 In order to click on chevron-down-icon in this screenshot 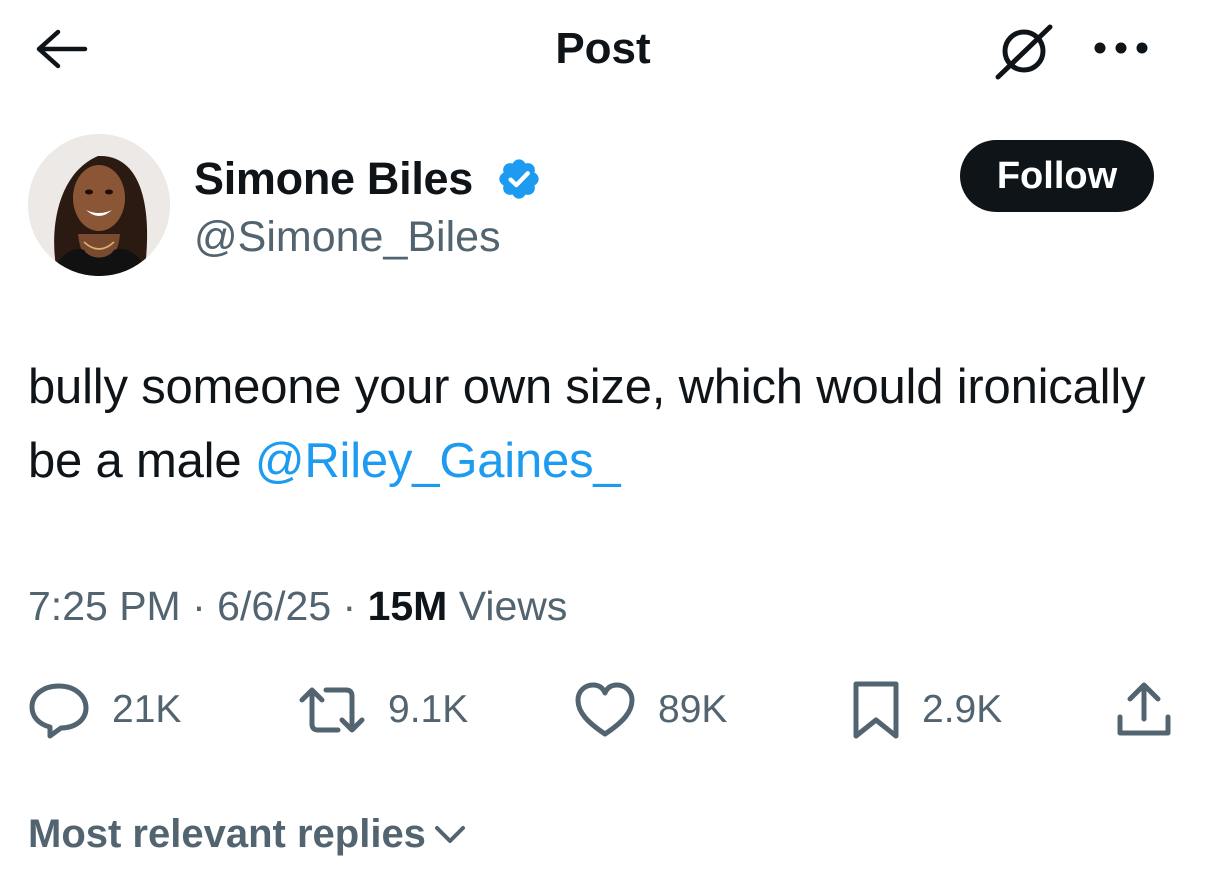, I will do `click(449, 834)`.